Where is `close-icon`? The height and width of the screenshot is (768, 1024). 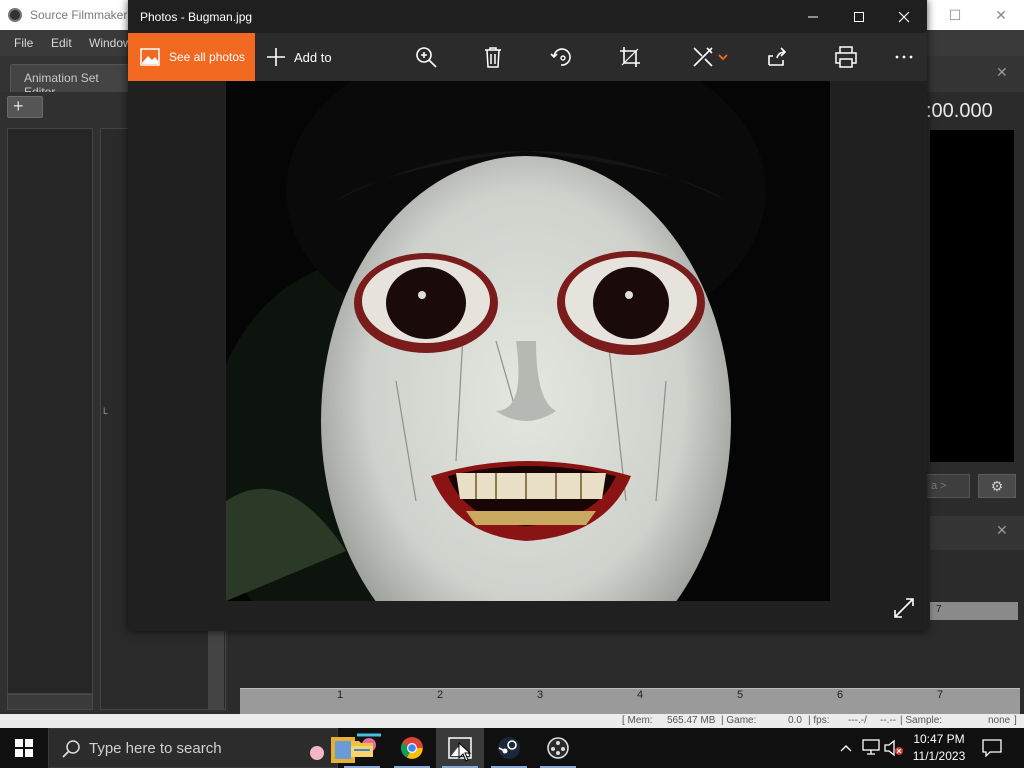 close-icon is located at coordinates (904, 16).